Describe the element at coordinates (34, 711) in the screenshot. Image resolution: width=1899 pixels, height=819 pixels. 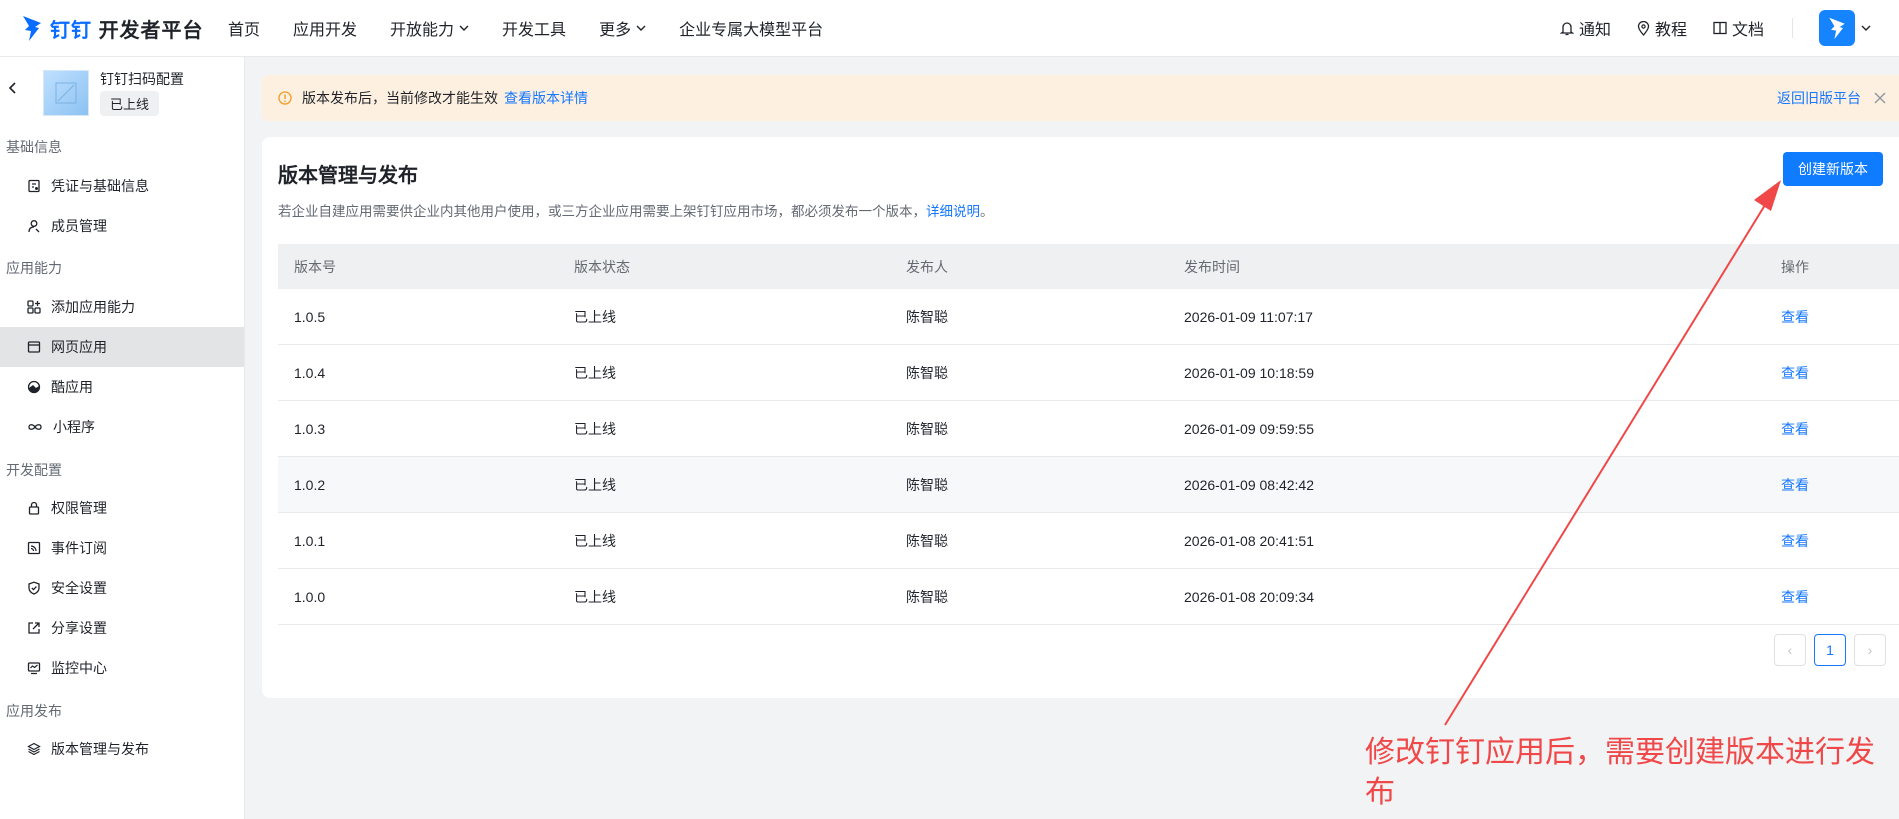
I see `group-title-publish: 应用发布` at that location.